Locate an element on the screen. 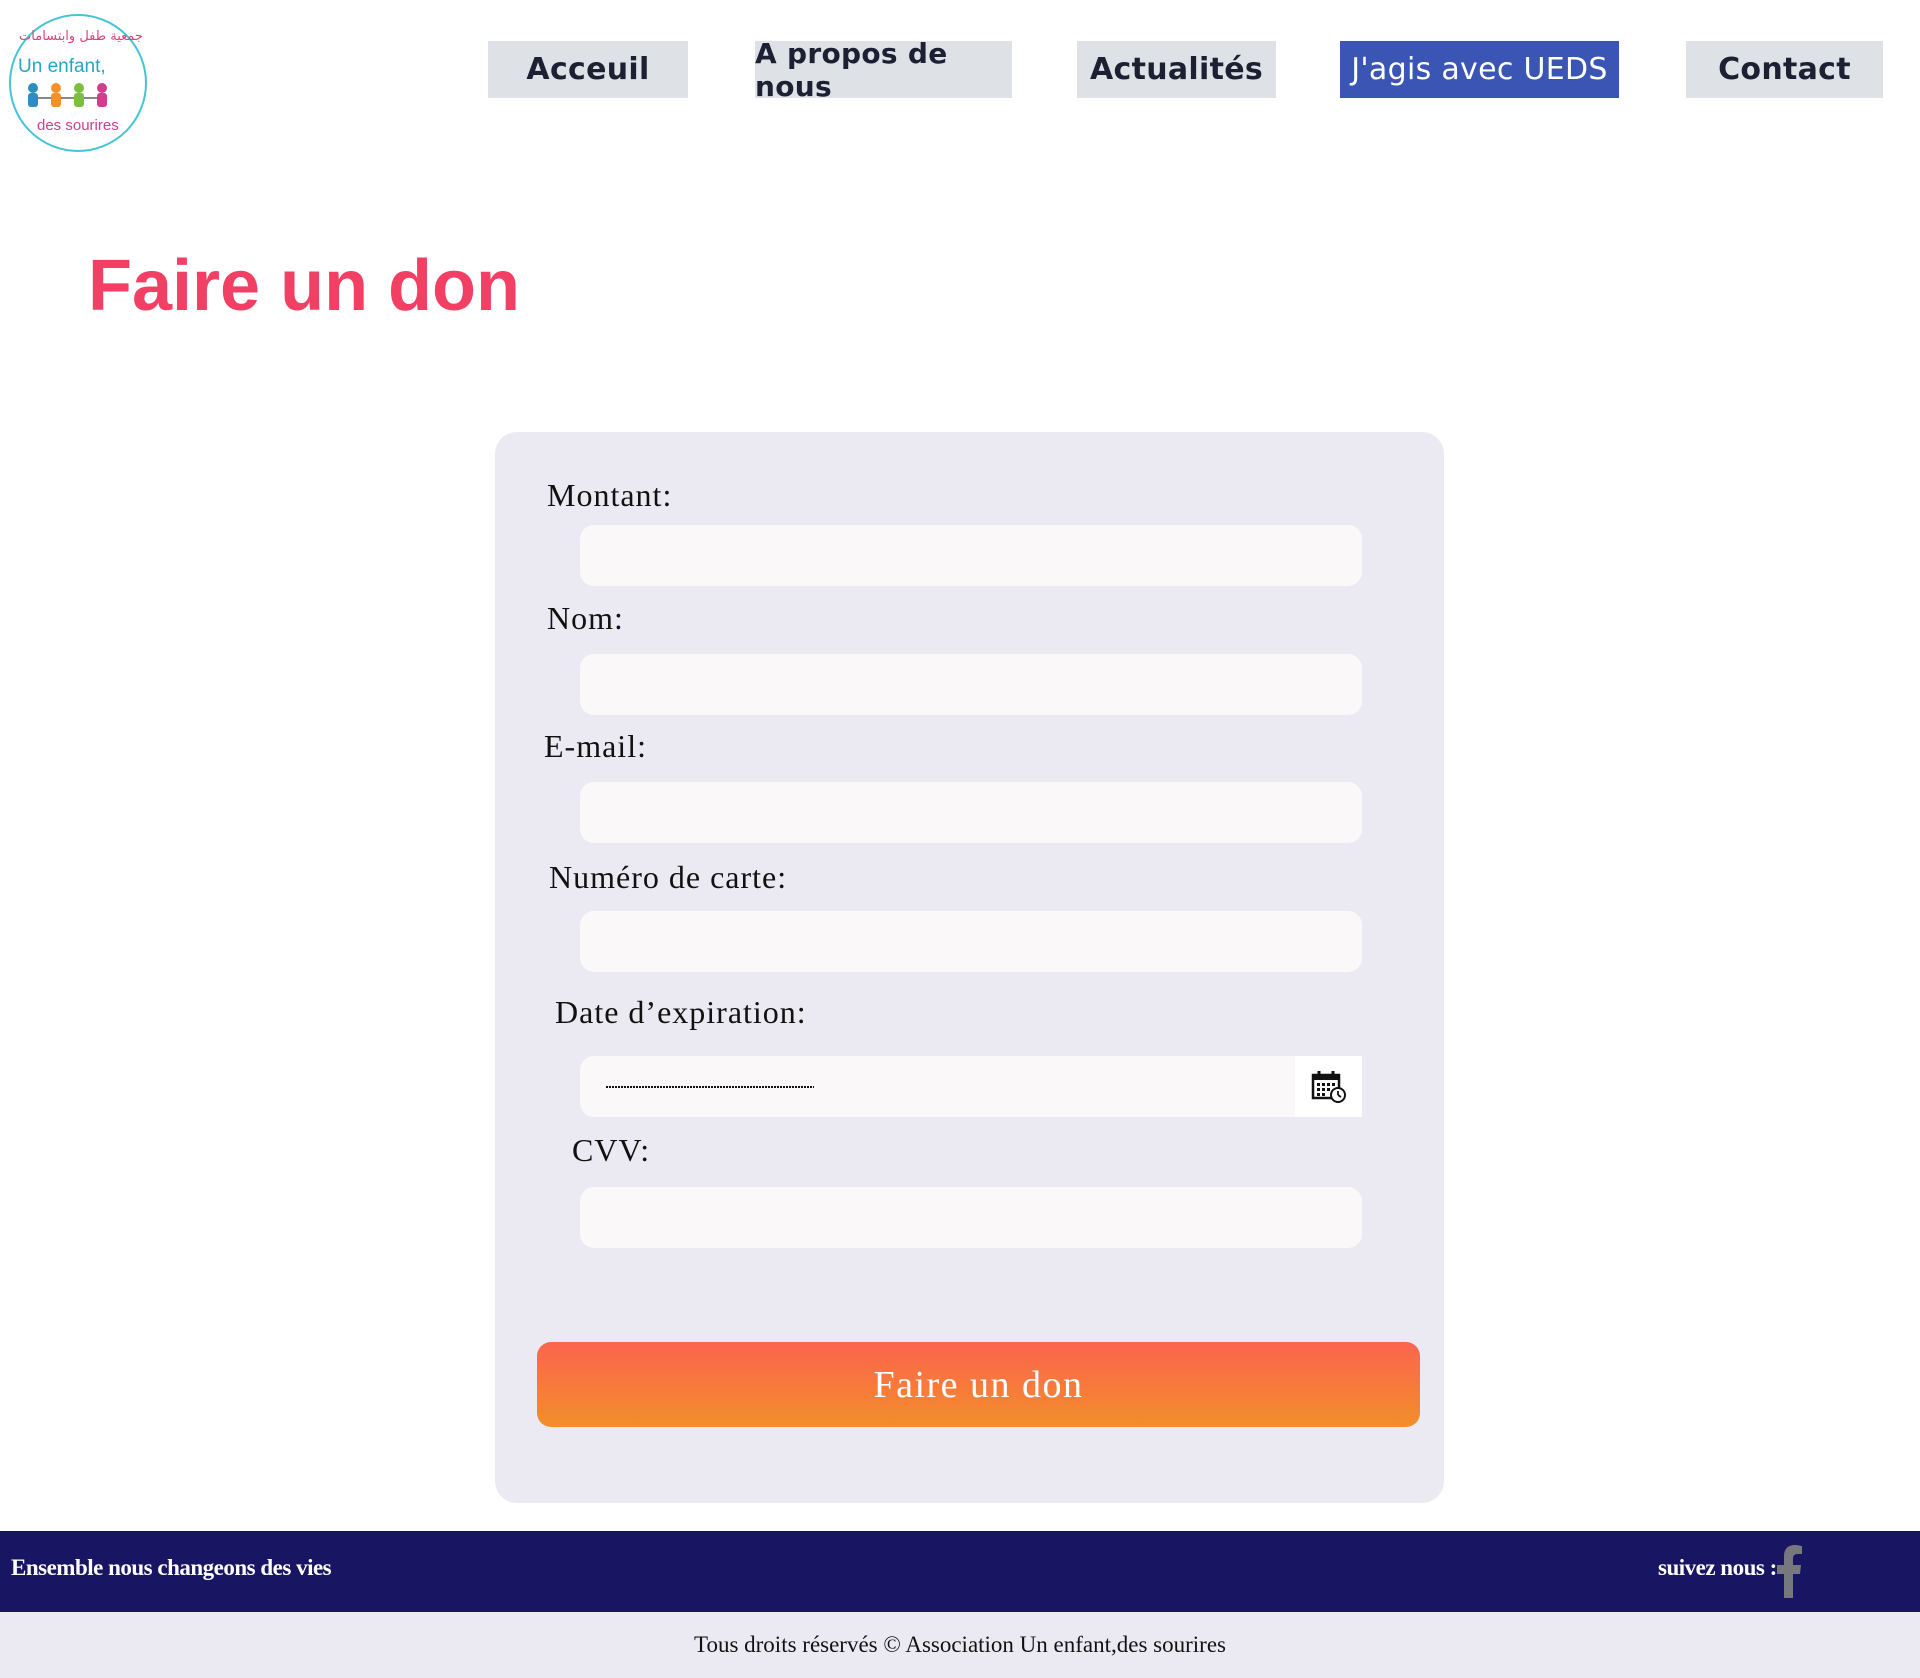  nav-contact: Contact is located at coordinates (1784, 69).